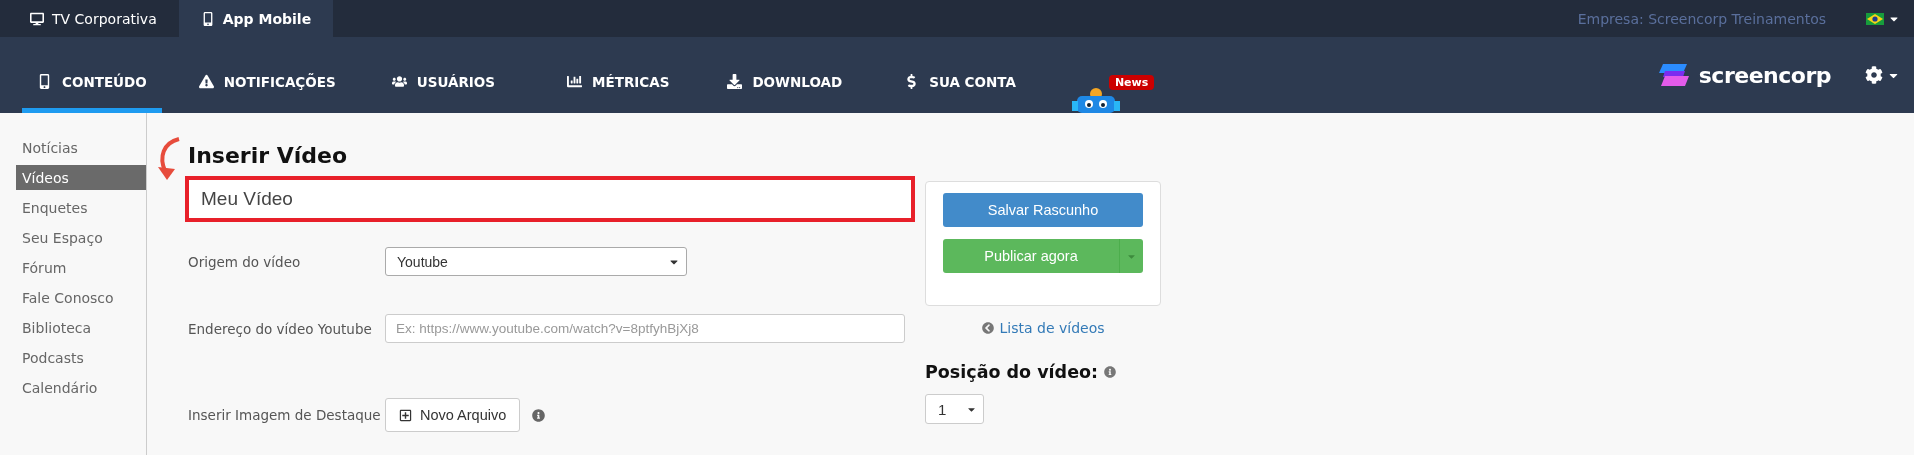  I want to click on field-label: Inserir Imagem de Destaque, so click(284, 415).